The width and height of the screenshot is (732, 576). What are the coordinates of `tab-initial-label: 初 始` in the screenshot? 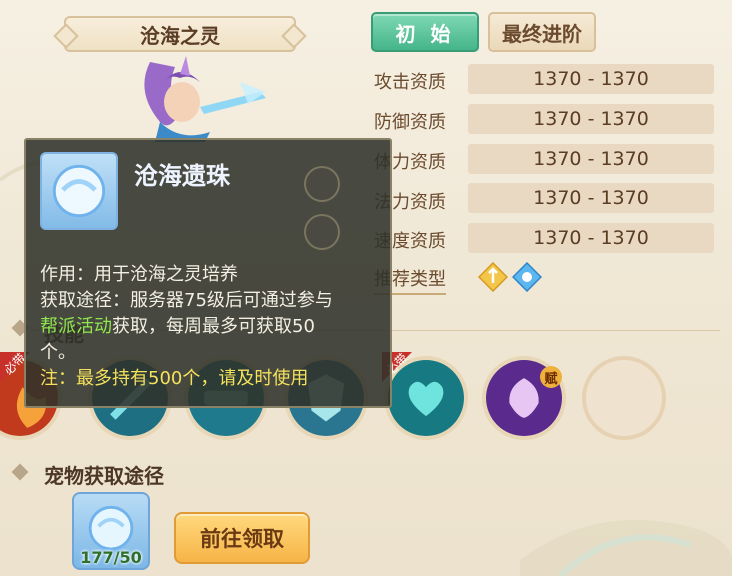 It's located at (425, 33).